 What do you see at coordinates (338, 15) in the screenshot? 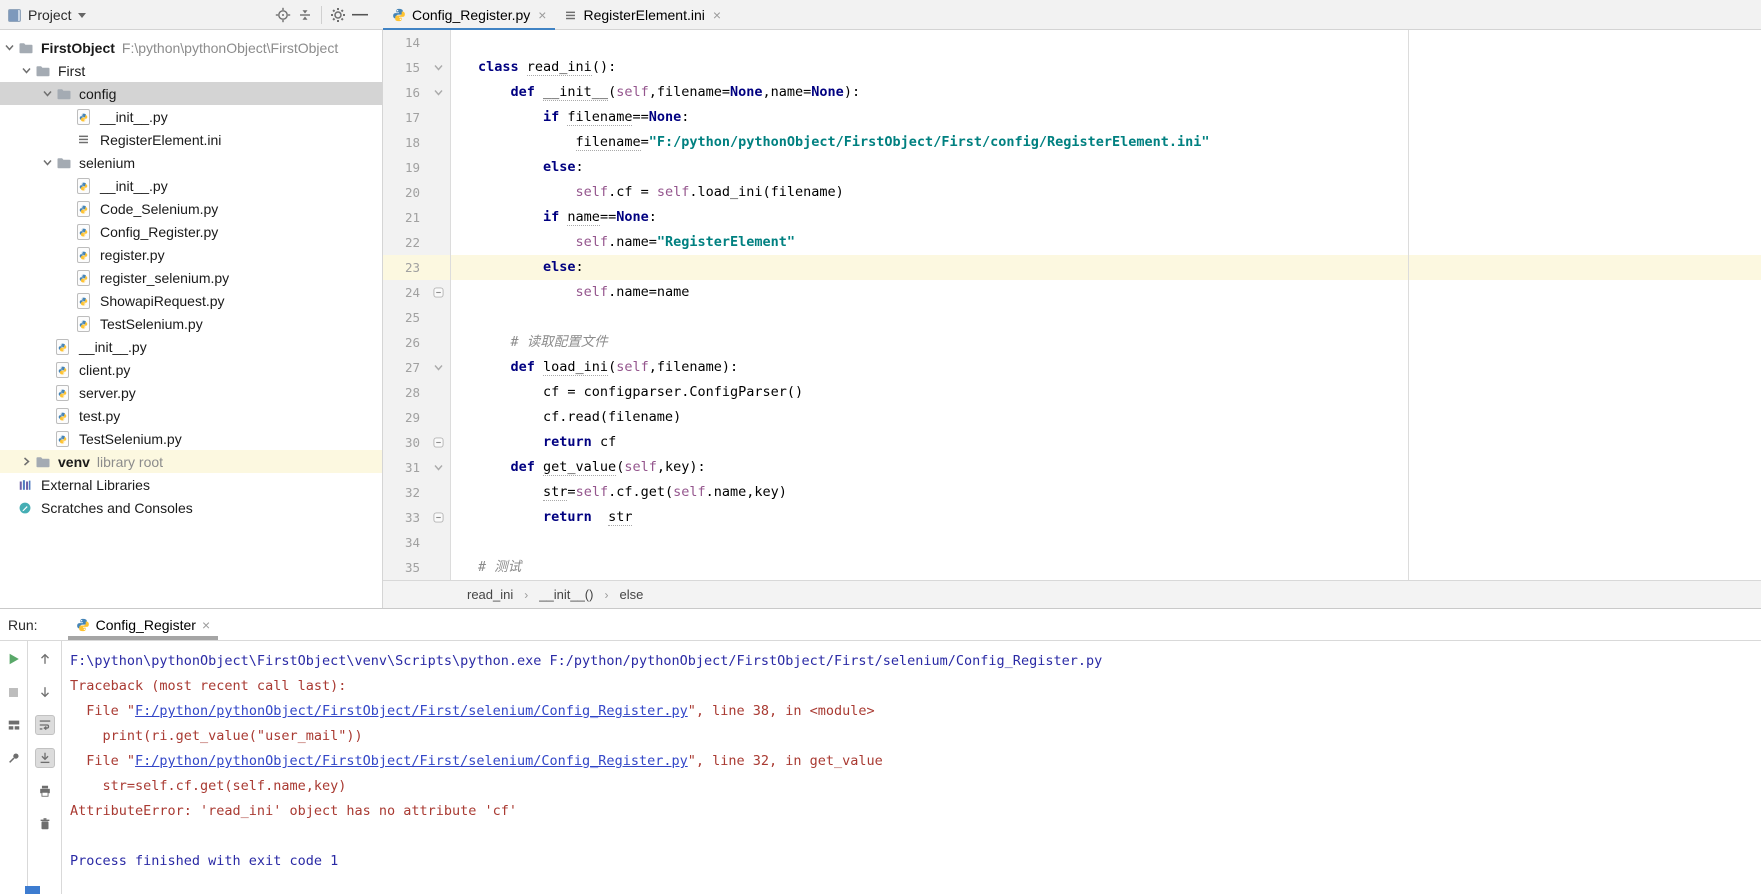
I see `settings-button` at bounding box center [338, 15].